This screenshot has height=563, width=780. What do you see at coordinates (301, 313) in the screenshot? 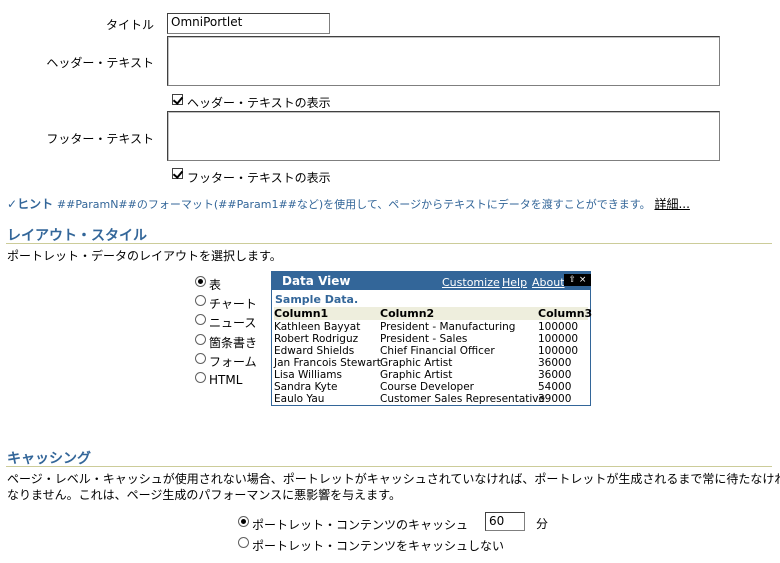
I see `preview-col1-header: Column1` at bounding box center [301, 313].